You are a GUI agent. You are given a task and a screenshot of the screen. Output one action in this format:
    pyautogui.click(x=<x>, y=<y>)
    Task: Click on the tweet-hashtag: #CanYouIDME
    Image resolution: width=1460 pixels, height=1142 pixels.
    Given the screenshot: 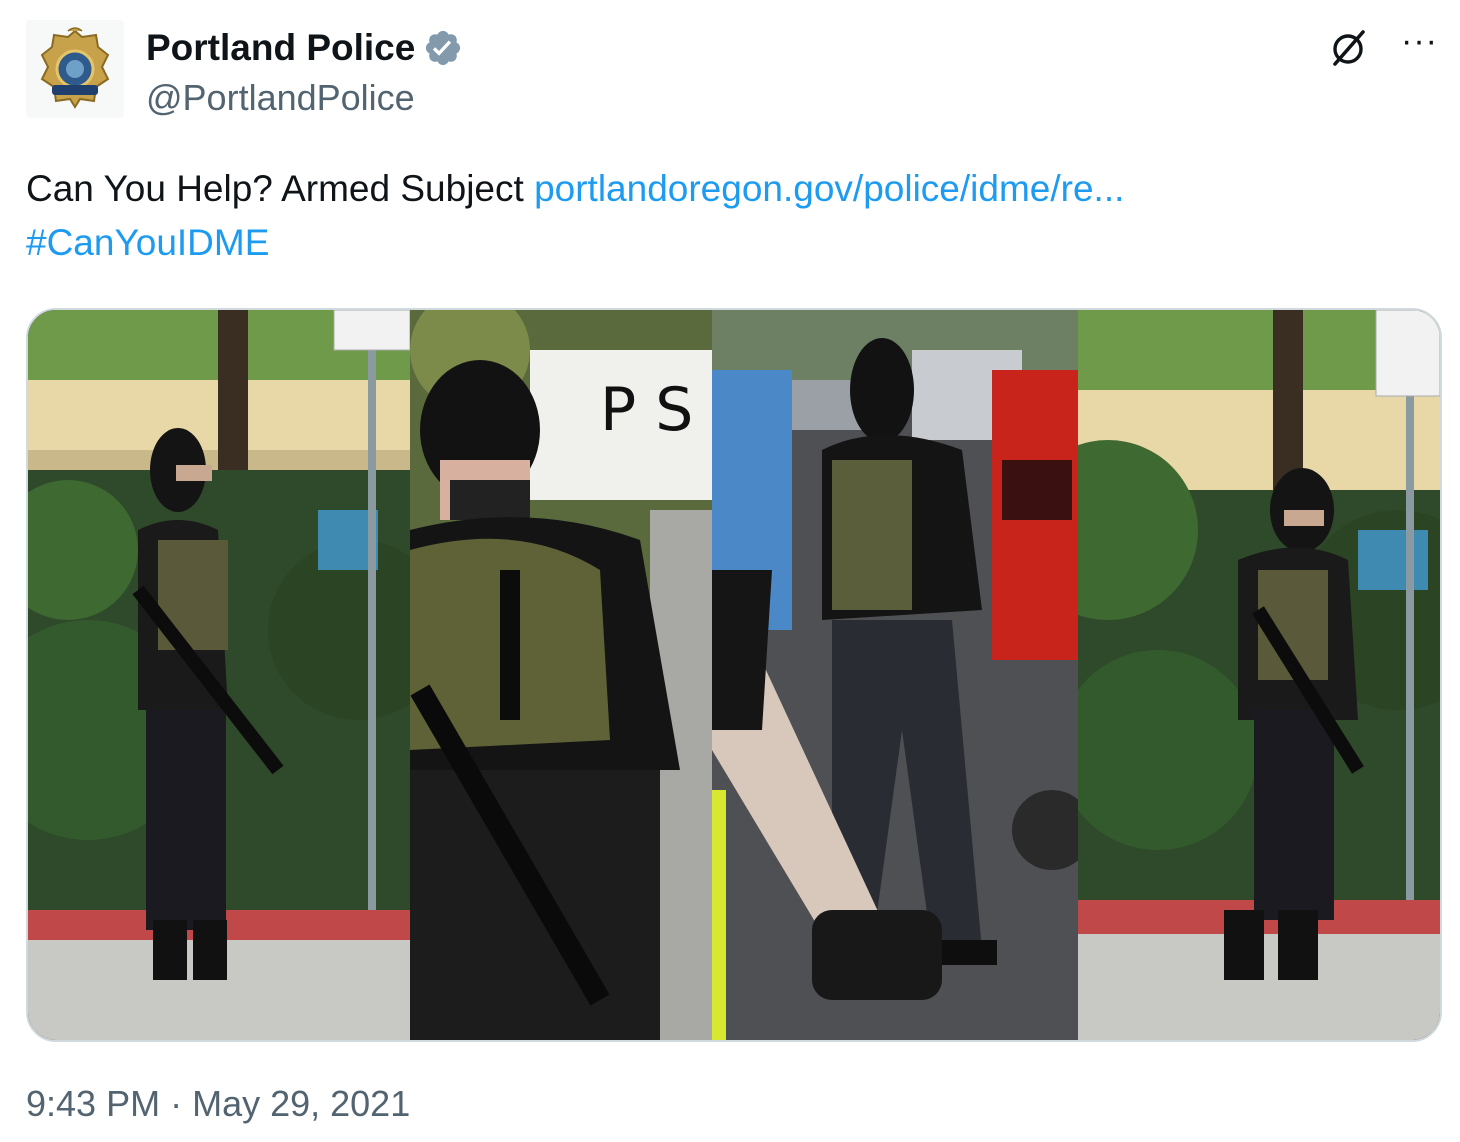 What is the action you would take?
    pyautogui.click(x=147, y=242)
    